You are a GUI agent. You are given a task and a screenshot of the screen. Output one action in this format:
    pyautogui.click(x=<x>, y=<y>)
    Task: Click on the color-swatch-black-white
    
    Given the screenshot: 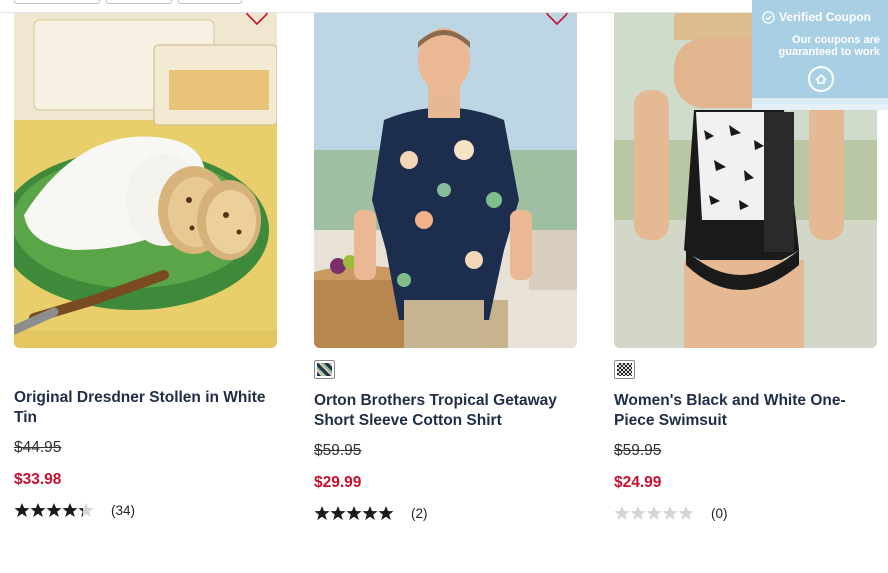 What is the action you would take?
    pyautogui.click(x=624, y=369)
    